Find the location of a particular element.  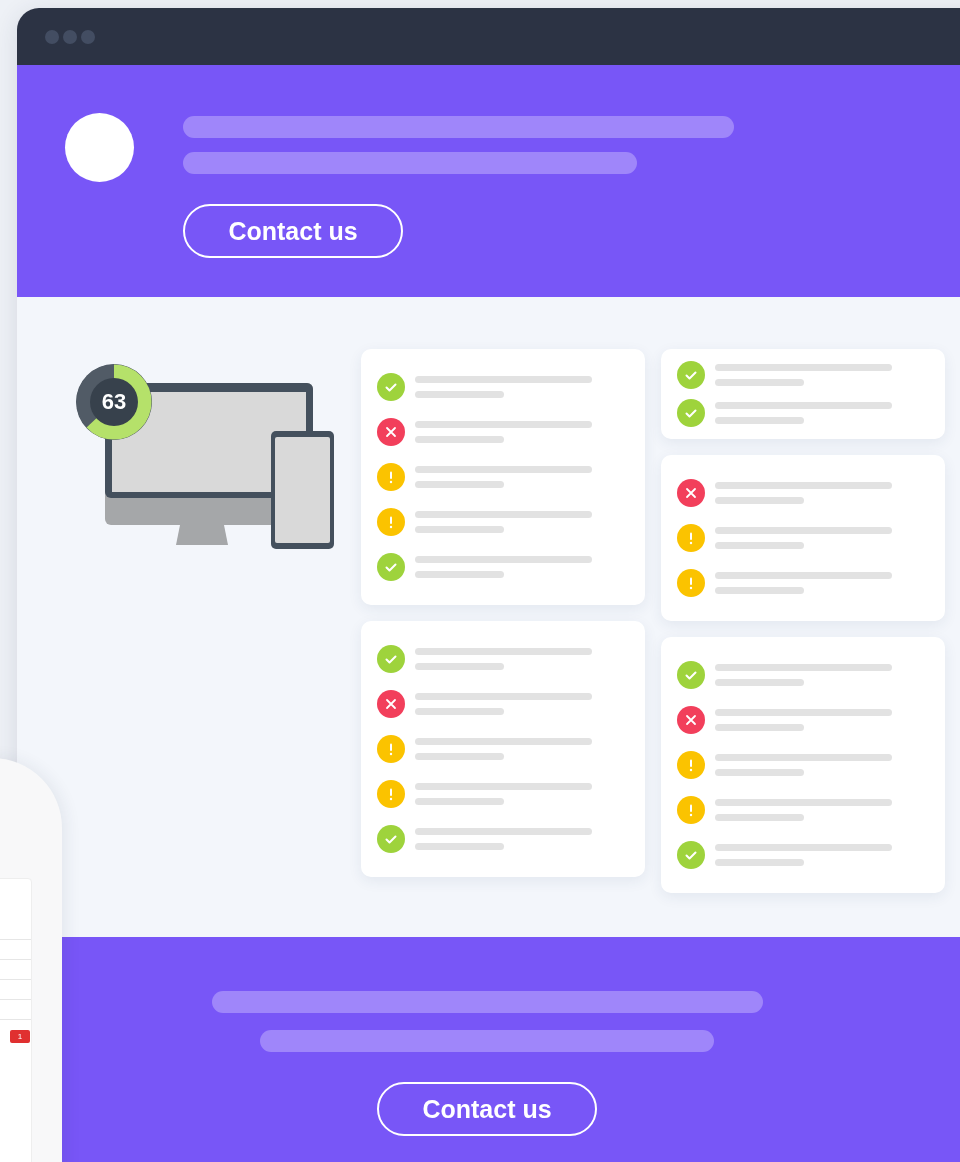

score-value: 63 is located at coordinates (114, 402).